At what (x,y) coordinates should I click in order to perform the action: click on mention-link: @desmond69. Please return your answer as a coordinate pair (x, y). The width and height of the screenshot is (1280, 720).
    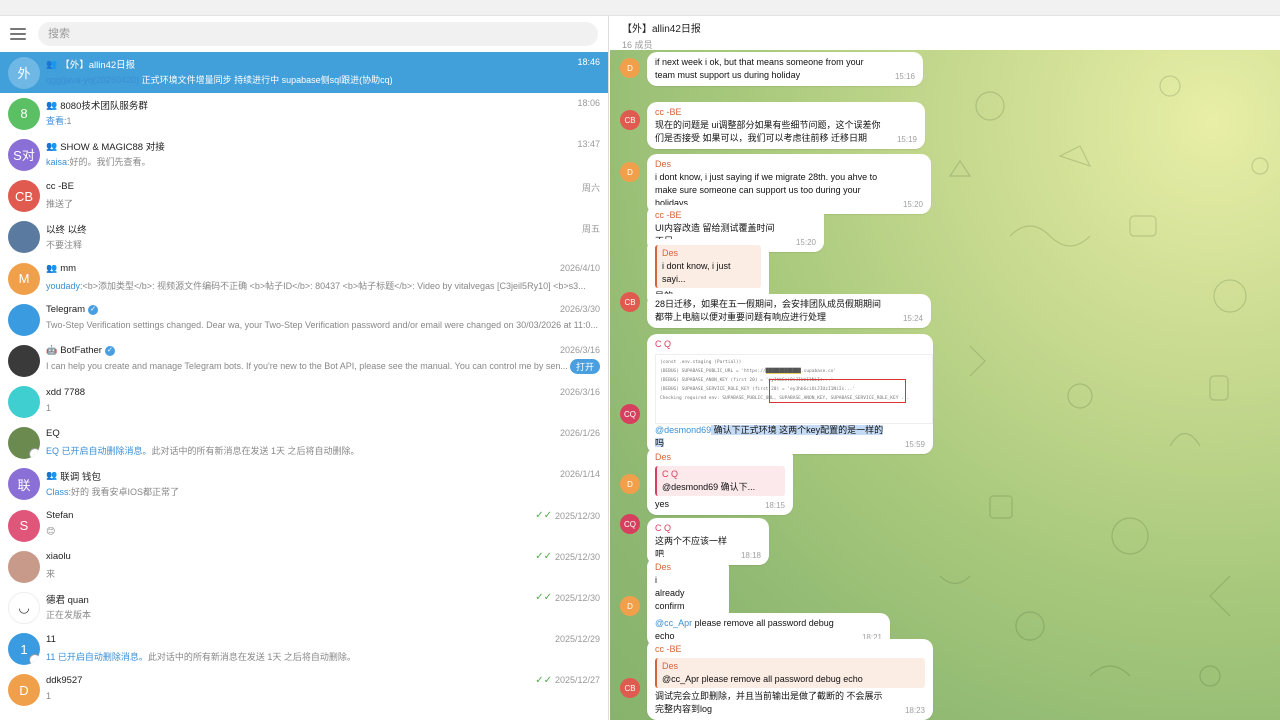
    Looking at the image, I should click on (683, 430).